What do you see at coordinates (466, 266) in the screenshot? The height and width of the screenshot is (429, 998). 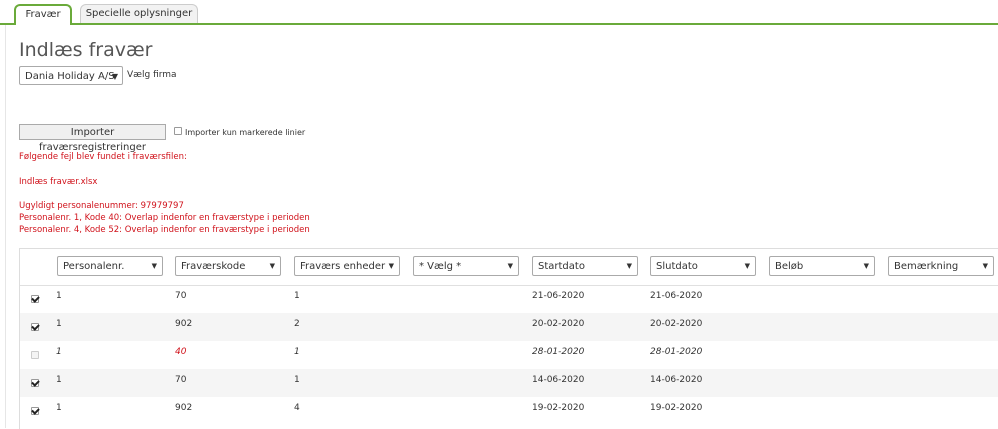 I see `column-filter-vaelg: * Vælg * ▼` at bounding box center [466, 266].